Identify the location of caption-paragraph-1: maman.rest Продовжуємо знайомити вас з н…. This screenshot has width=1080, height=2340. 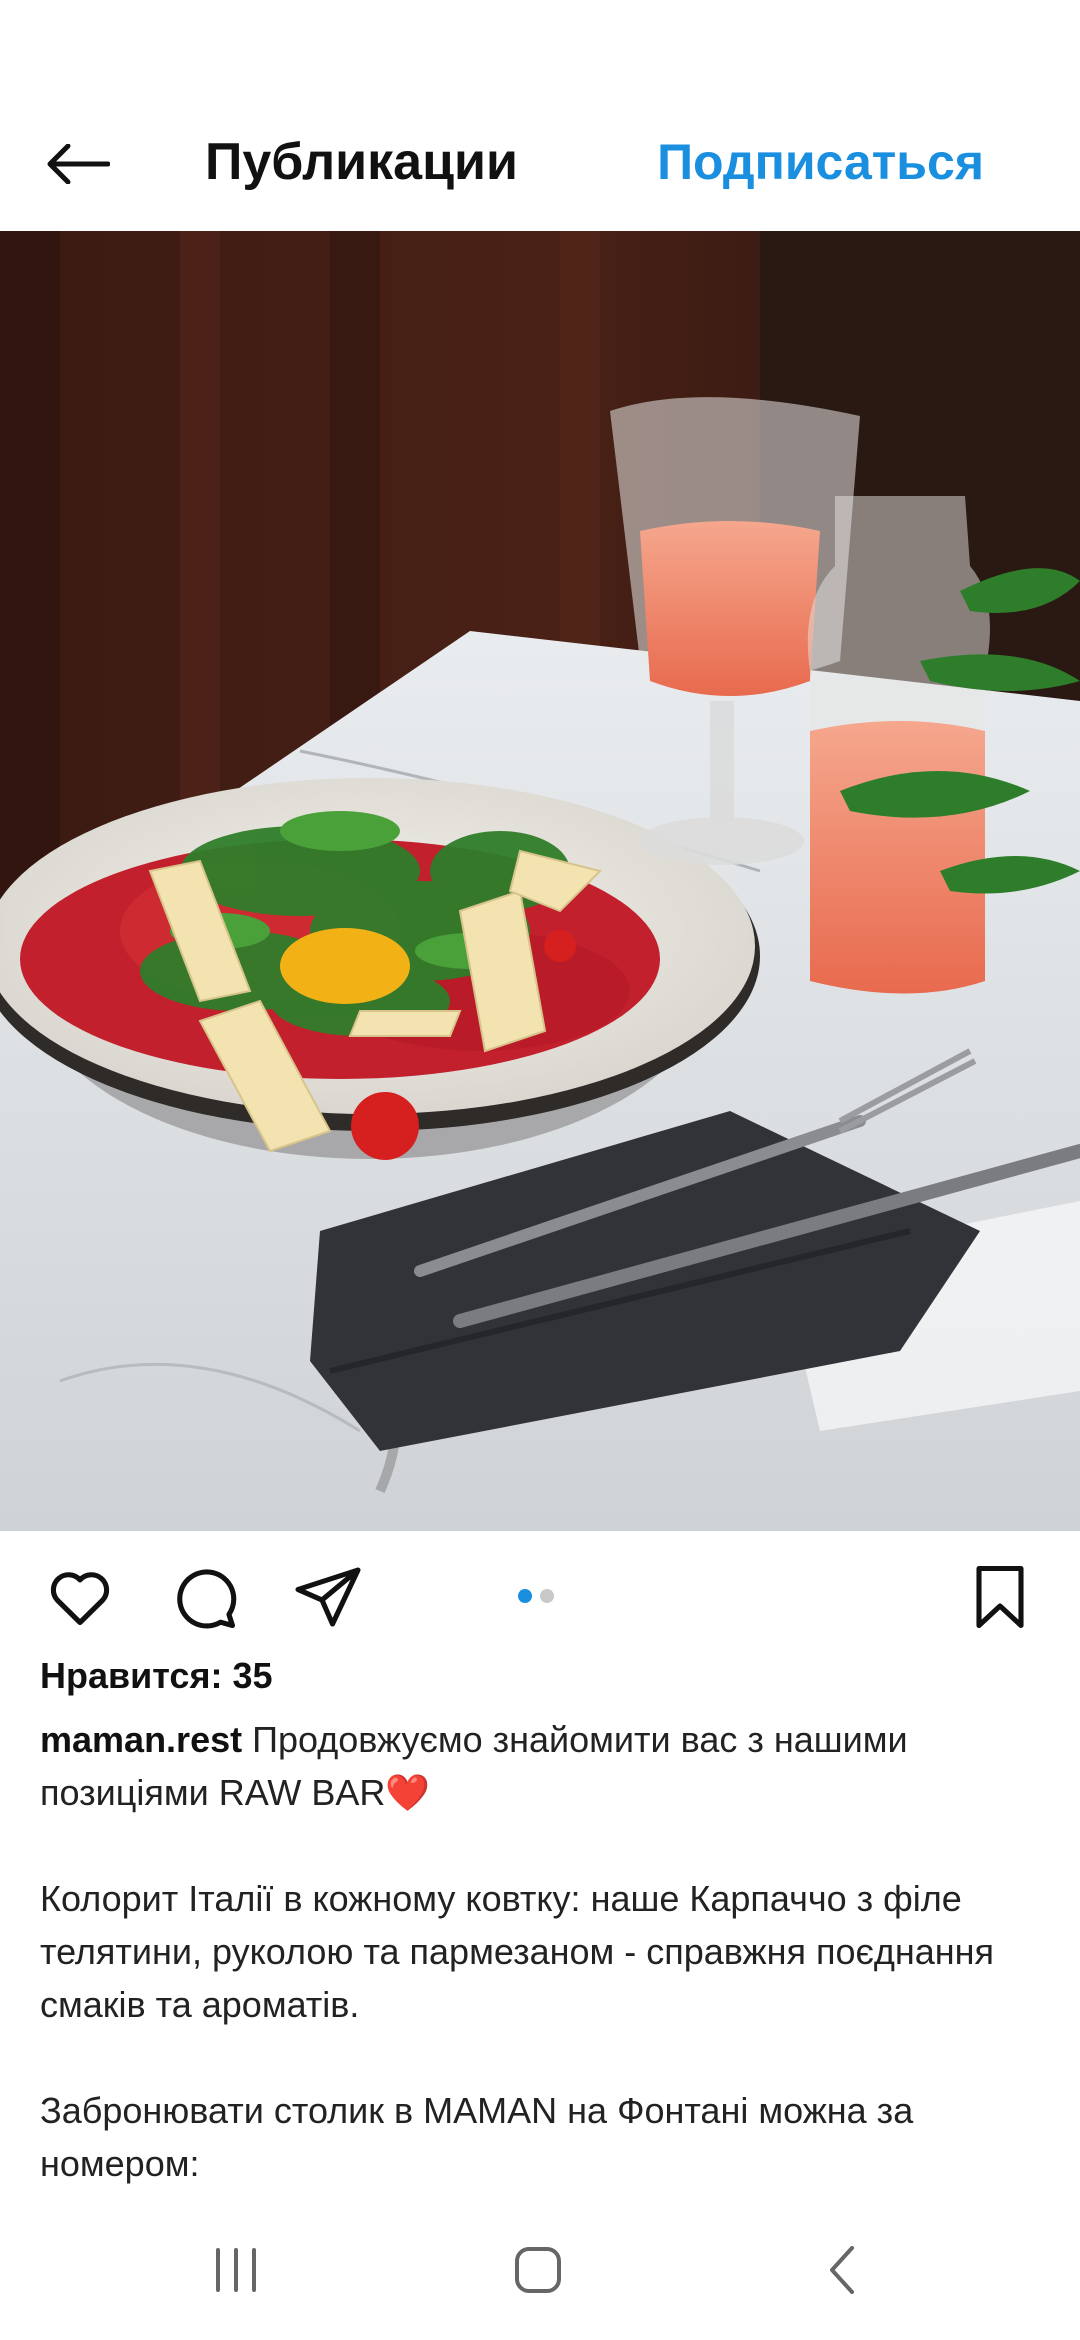
(540, 1766).